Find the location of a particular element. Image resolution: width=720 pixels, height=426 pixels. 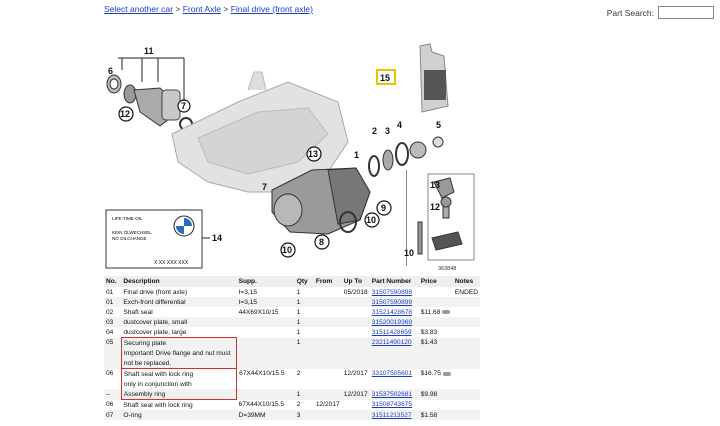

cell-supp: D=39MM is located at coordinates (265, 415).